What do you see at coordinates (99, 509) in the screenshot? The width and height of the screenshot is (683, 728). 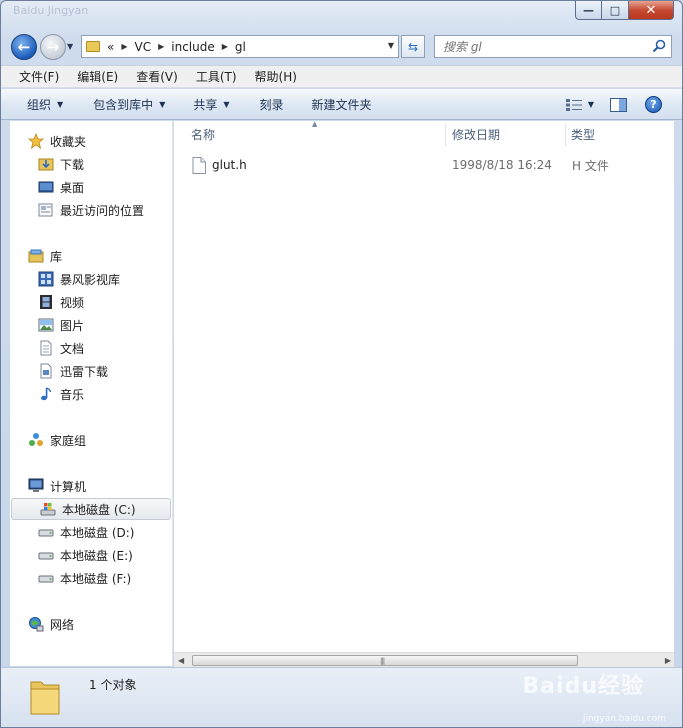 I see `nav-item-label: 本地磁盘 (C:)` at bounding box center [99, 509].